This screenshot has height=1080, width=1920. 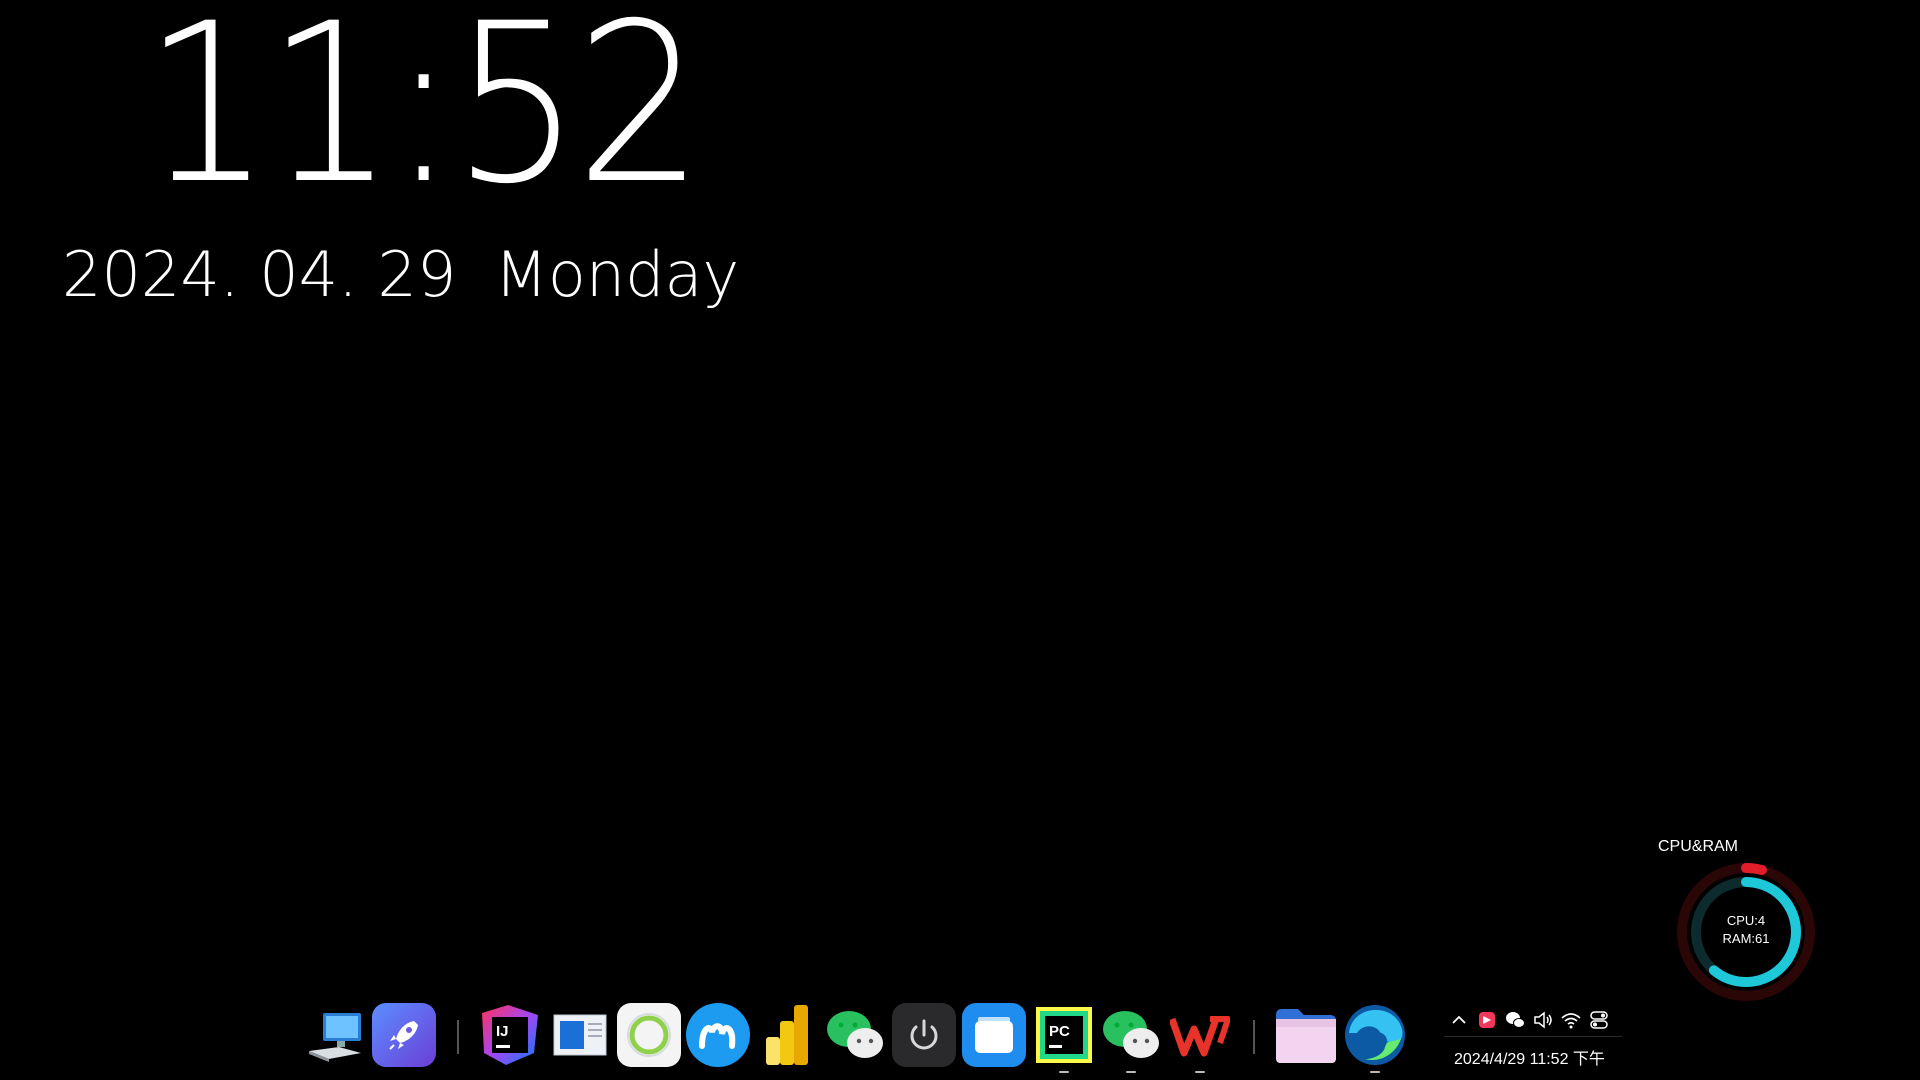 What do you see at coordinates (259, 274) in the screenshot?
I see `date-text: 2024. 04. 29` at bounding box center [259, 274].